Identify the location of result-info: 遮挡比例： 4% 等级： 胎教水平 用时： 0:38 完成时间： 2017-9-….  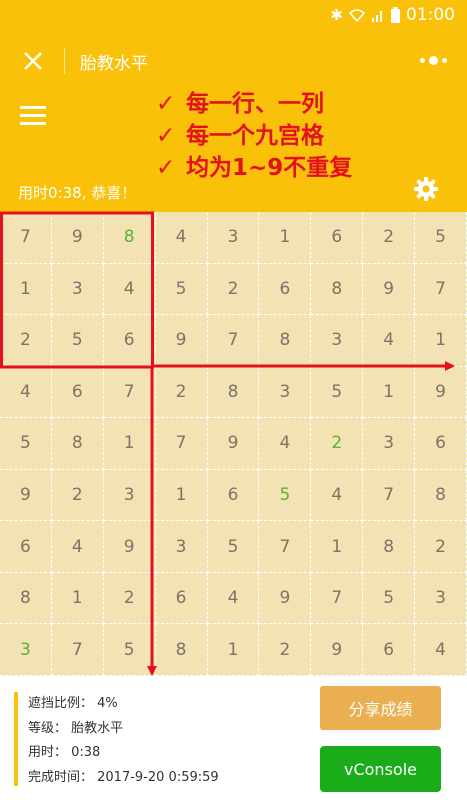
(123, 741).